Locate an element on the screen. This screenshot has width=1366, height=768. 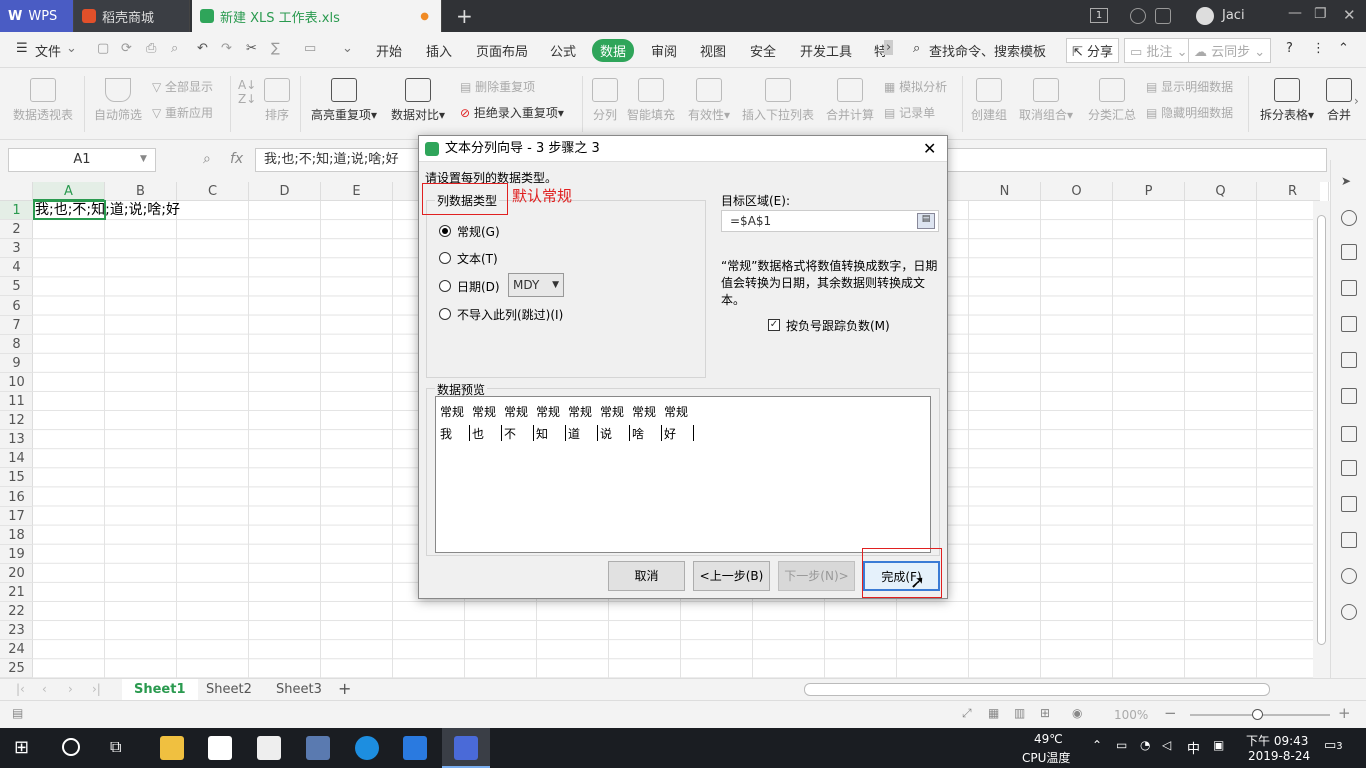
col-header-n: N is located at coordinates (1005, 191).